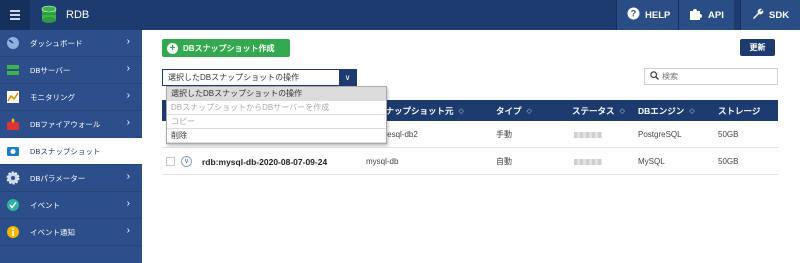 The width and height of the screenshot is (800, 263). I want to click on sidebar-item-event-notification: イベント通知 ›, so click(71, 232).